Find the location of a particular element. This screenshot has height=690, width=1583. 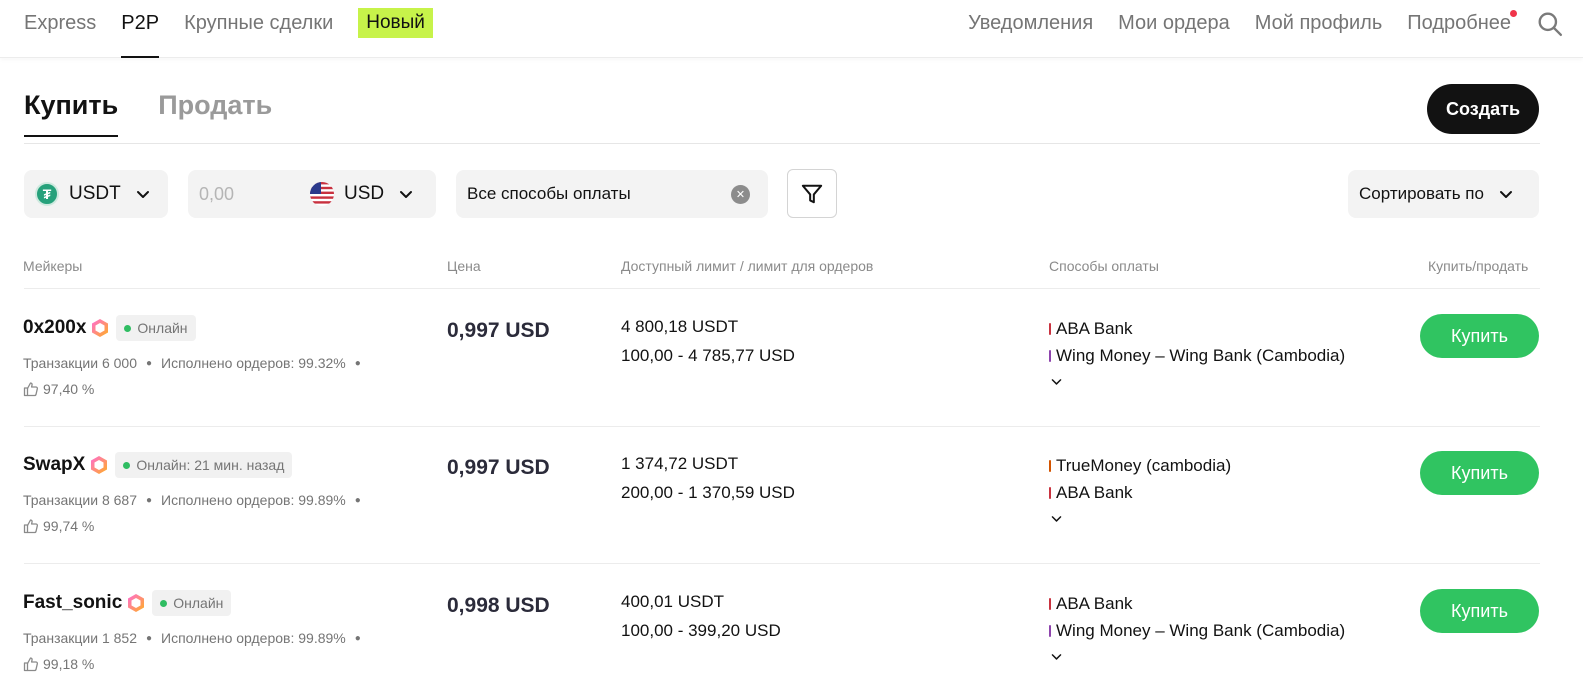

maker-name: 0x200x is located at coordinates (54, 328).